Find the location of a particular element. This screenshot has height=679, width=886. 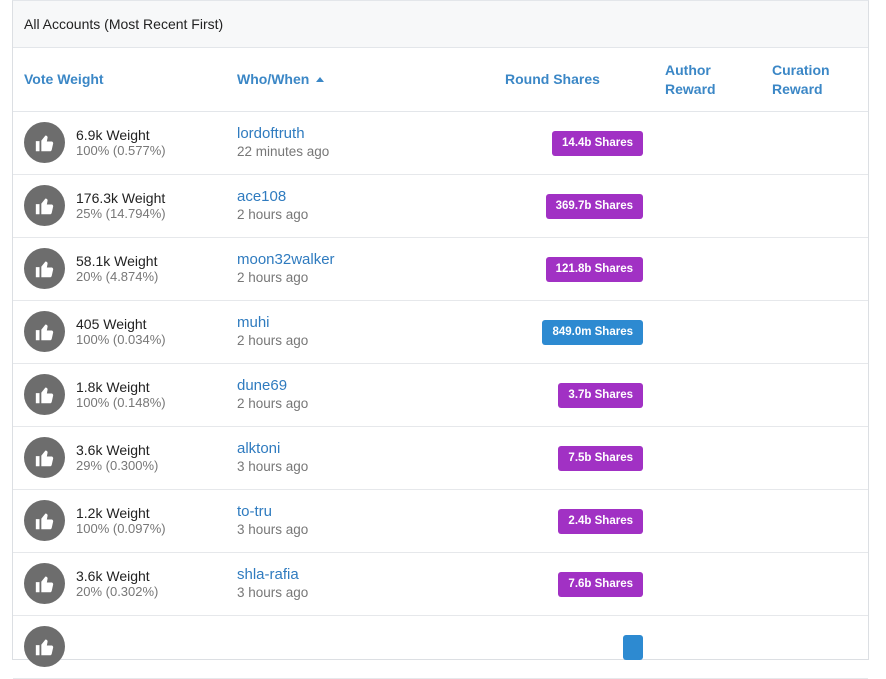

vote-percent: 100% (0.577%) is located at coordinates (121, 150).